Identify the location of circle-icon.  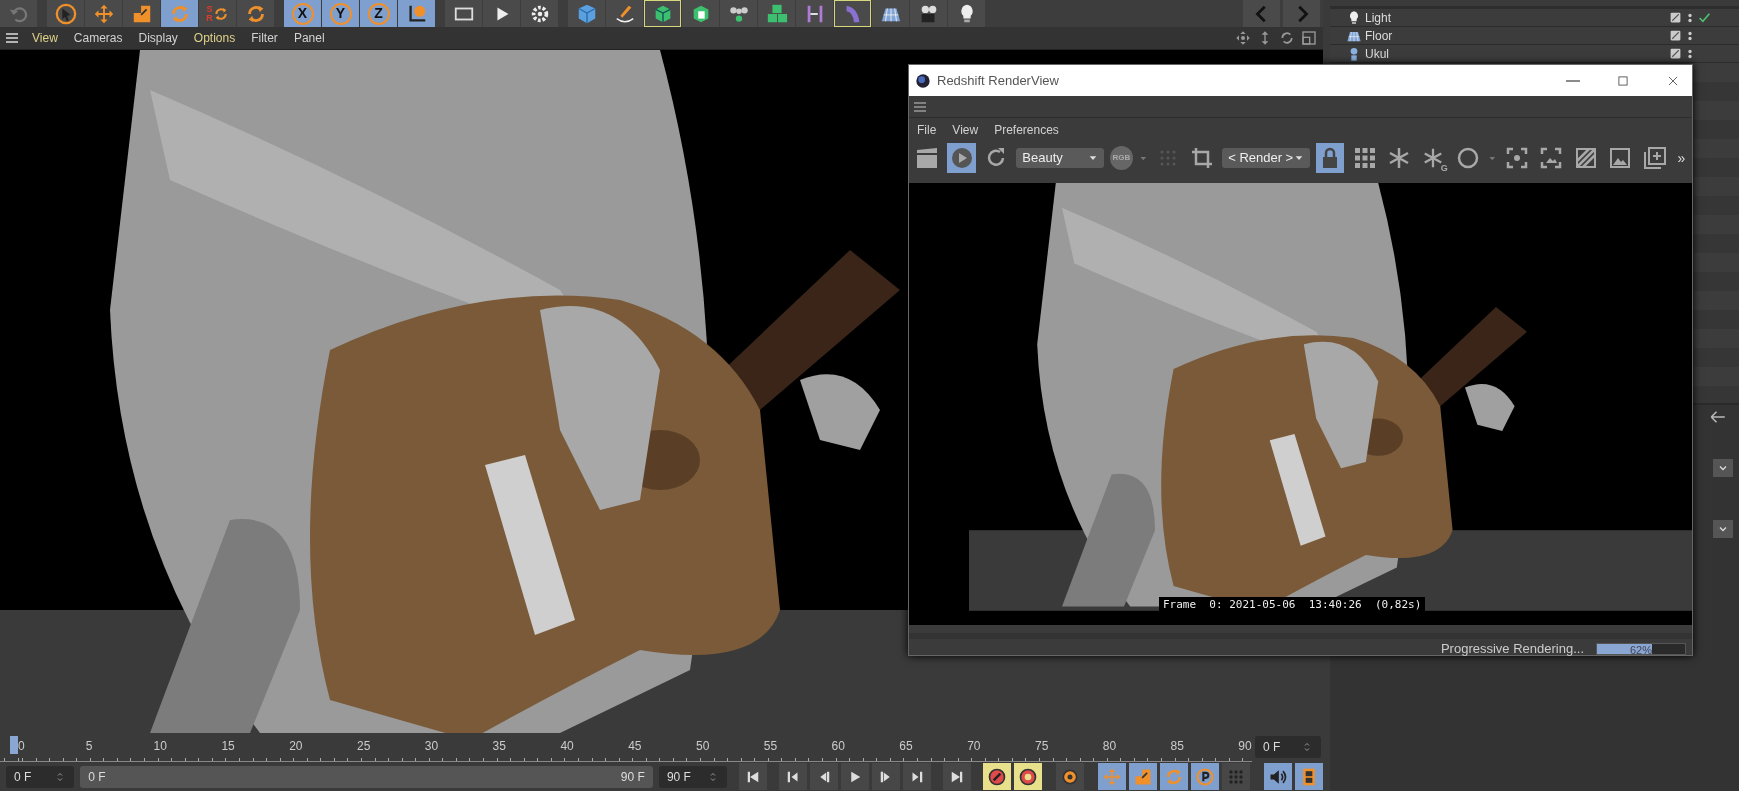
(1467, 158).